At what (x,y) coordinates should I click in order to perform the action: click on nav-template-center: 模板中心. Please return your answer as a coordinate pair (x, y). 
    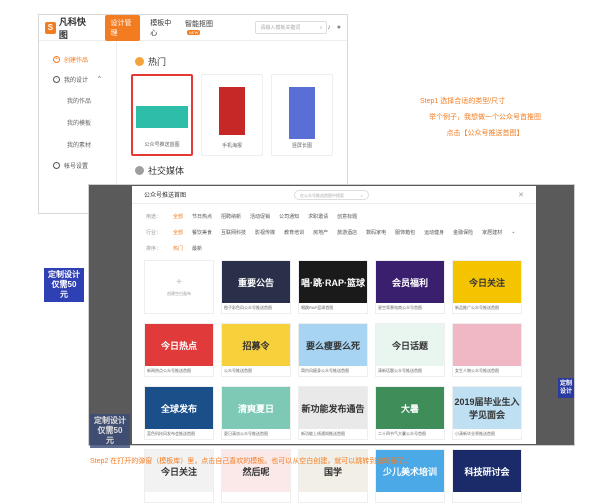
    Looking at the image, I should click on (162, 28).